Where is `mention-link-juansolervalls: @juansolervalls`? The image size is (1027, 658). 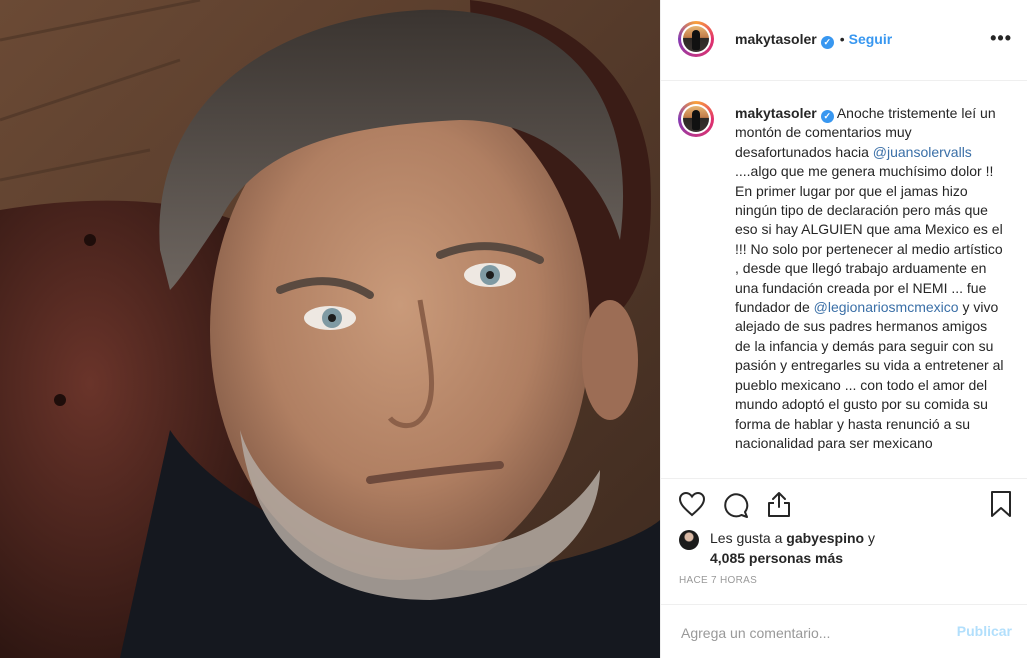 mention-link-juansolervalls: @juansolervalls is located at coordinates (922, 152).